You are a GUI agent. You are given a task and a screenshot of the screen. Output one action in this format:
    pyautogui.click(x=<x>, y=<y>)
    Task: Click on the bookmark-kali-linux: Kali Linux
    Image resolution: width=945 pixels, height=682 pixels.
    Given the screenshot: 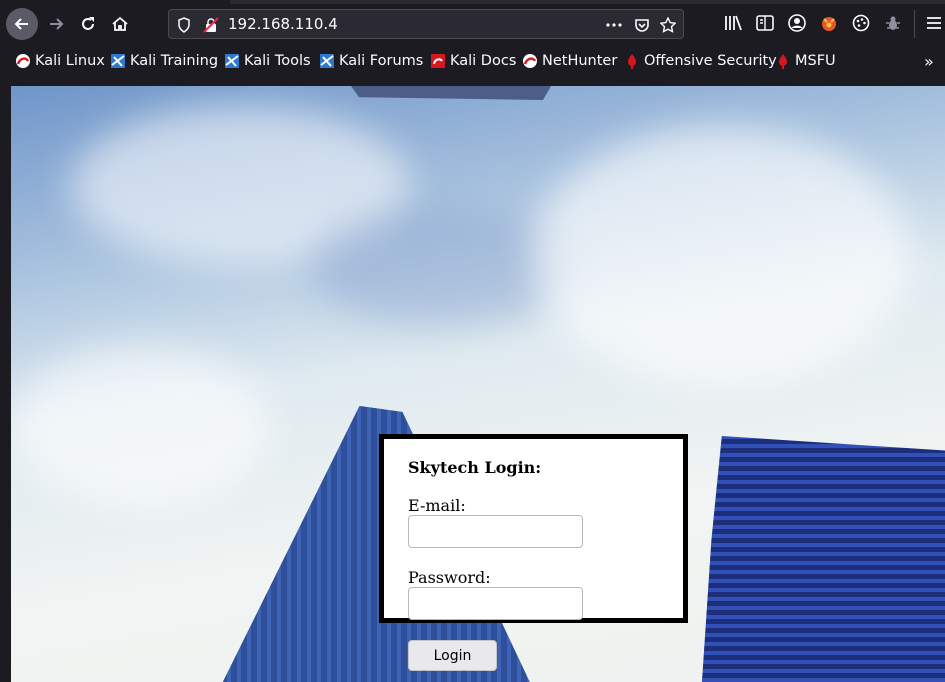 What is the action you would take?
    pyautogui.click(x=60, y=61)
    